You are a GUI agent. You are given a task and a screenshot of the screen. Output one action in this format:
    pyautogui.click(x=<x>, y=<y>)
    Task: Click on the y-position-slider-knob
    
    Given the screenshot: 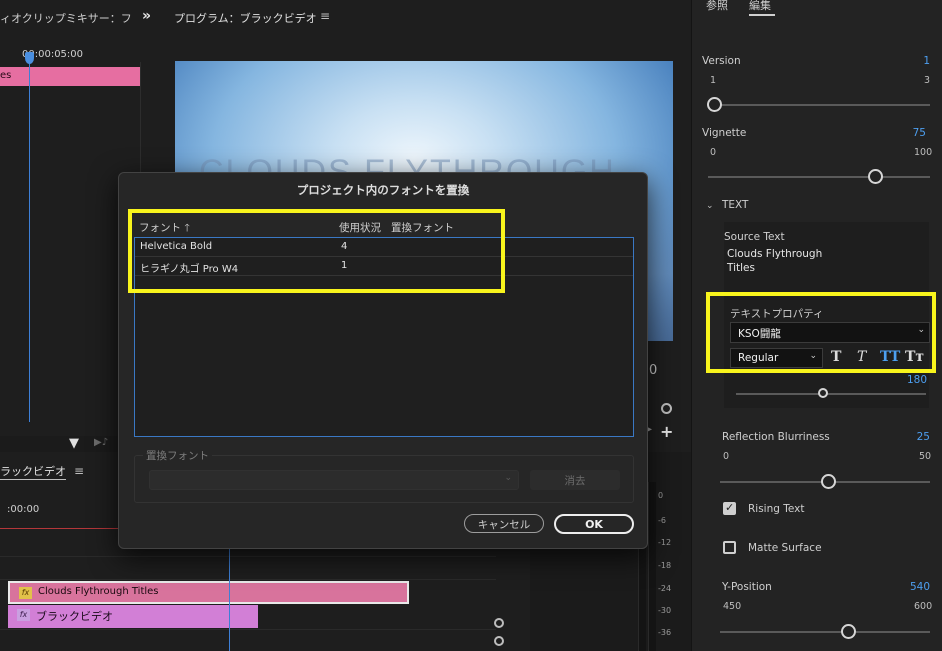 What is the action you would take?
    pyautogui.click(x=848, y=631)
    